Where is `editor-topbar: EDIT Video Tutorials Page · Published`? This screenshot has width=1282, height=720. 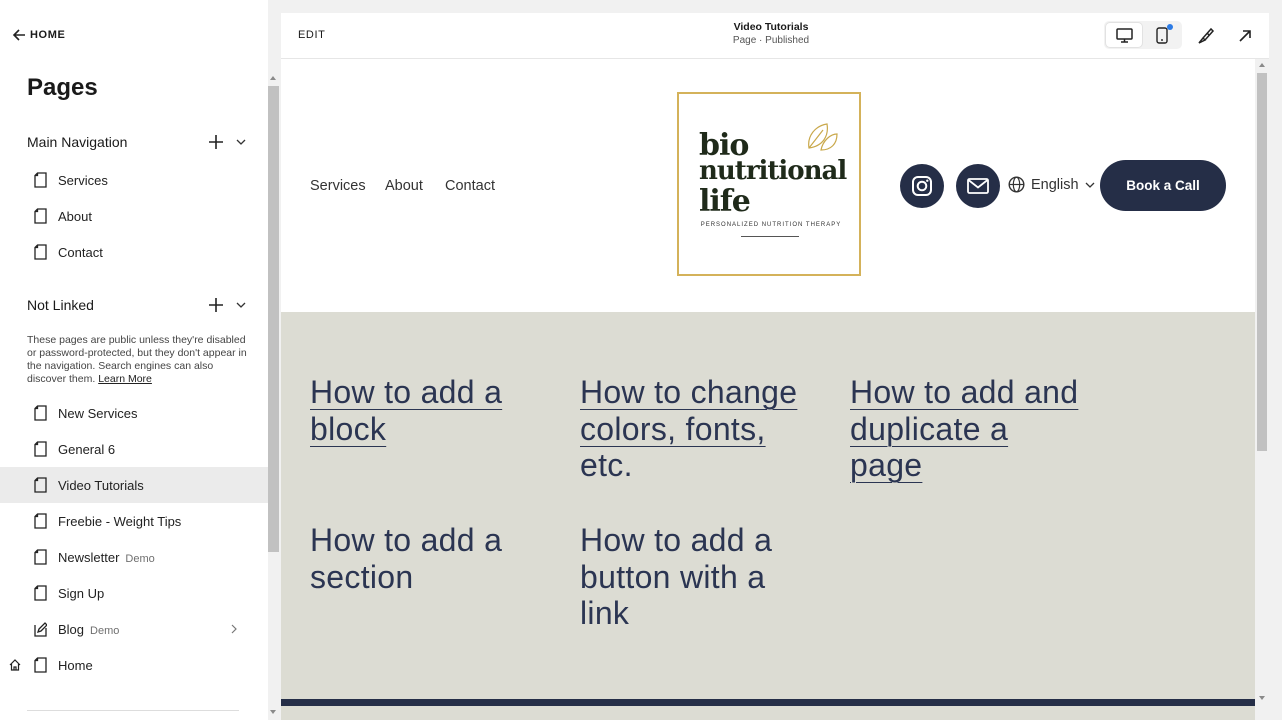
editor-topbar: EDIT Video Tutorials Page · Published is located at coordinates (775, 36).